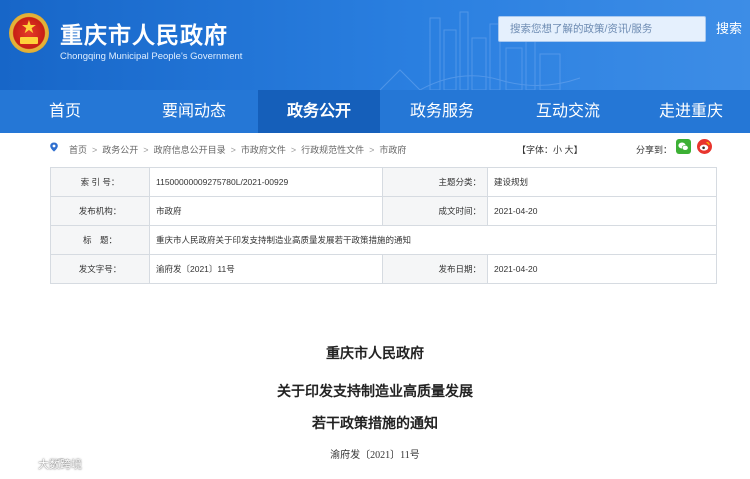 The height and width of the screenshot is (479, 750). I want to click on theme-label: 主题分类：, so click(435, 182).